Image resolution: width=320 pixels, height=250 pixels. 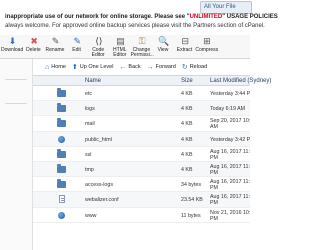 I want to click on file-name: access-logs, so click(x=99, y=185).